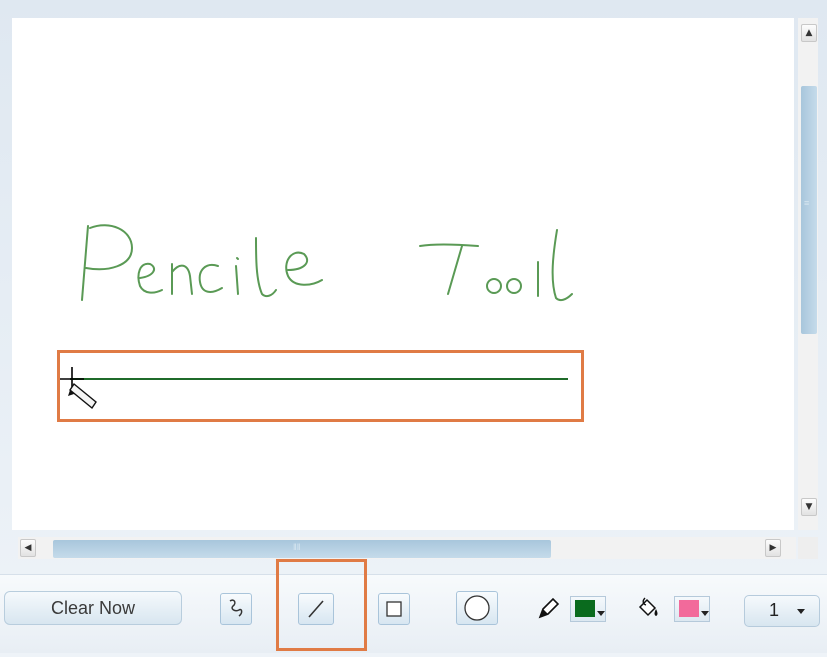  What do you see at coordinates (782, 611) in the screenshot?
I see `line-width-select: 1` at bounding box center [782, 611].